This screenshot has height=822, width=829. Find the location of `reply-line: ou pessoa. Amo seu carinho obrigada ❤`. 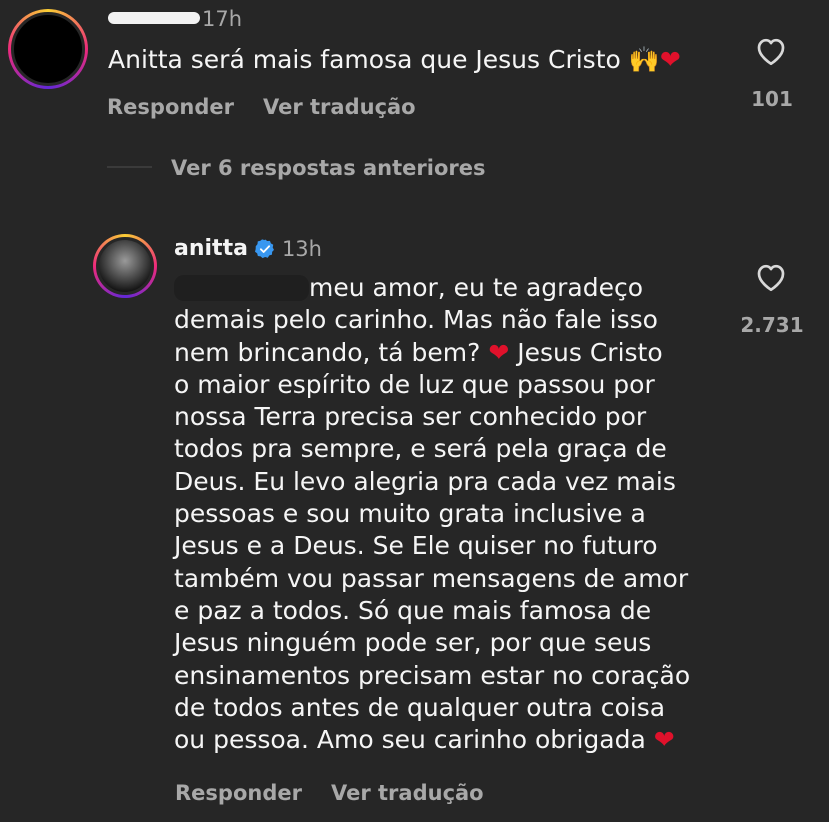

reply-line: ou pessoa. Amo seu carinho obrigada ❤ is located at coordinates (424, 740).